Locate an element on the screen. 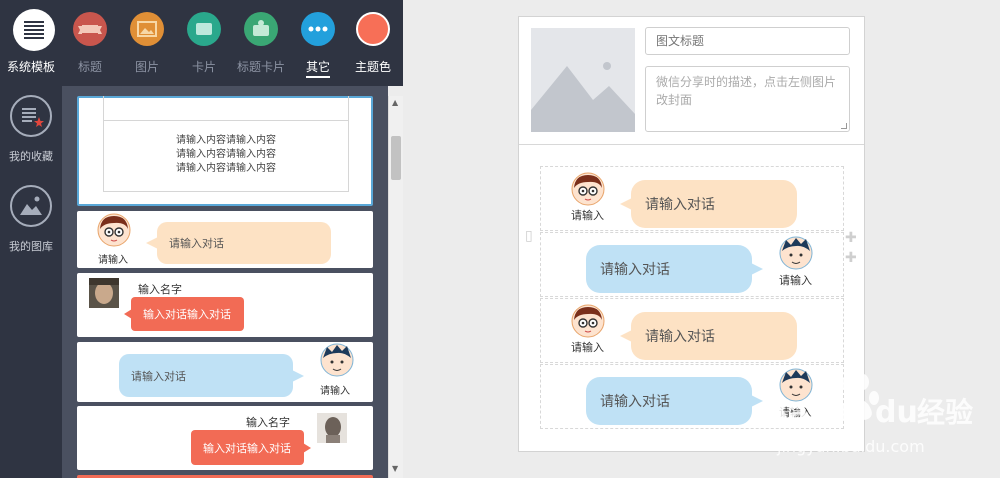 This screenshot has width=1000, height=478. card-icon is located at coordinates (204, 29).